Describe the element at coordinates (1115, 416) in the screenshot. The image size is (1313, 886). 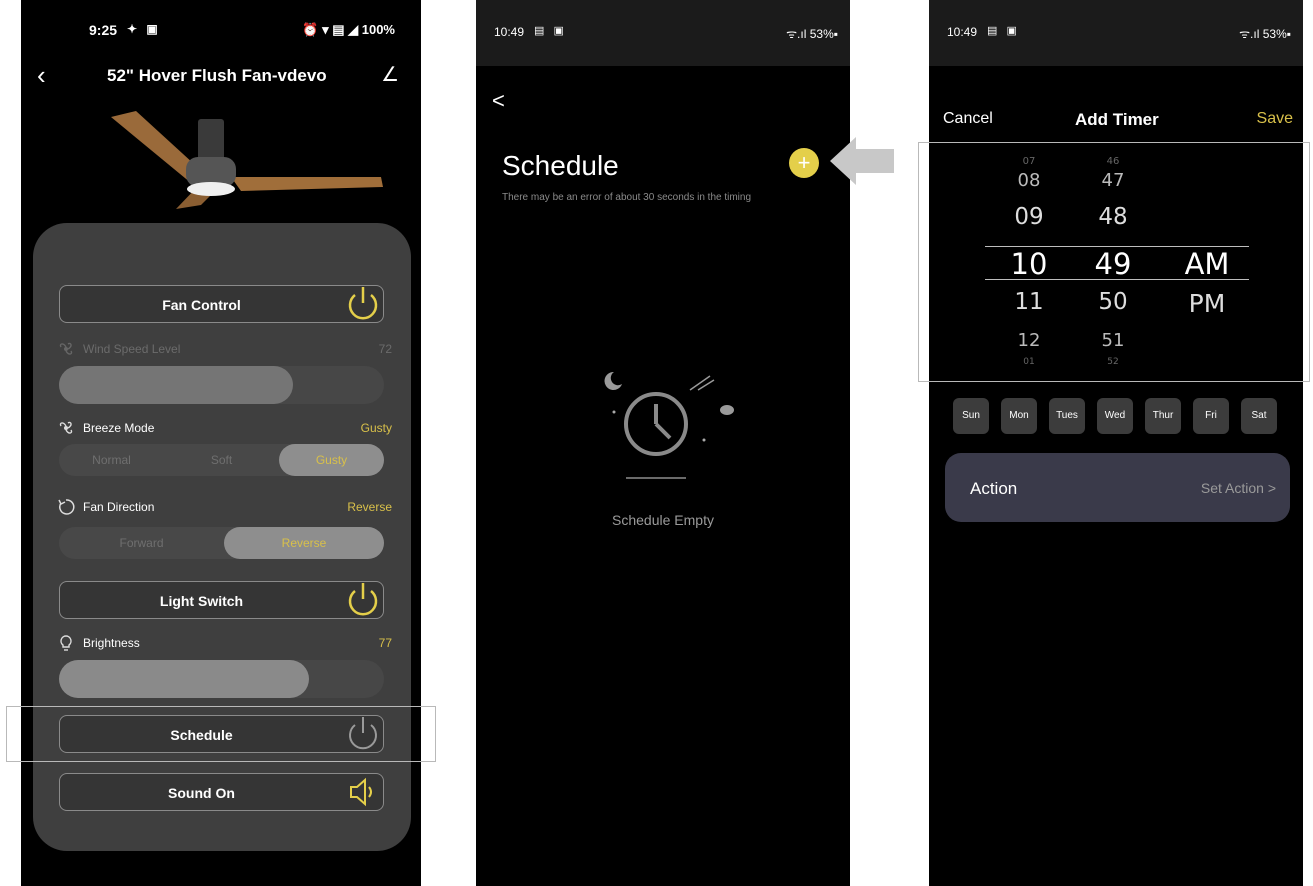
I see `day-wed-button: Wed` at that location.